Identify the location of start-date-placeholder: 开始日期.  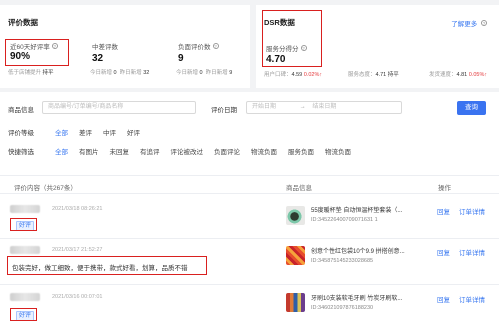
(264, 107).